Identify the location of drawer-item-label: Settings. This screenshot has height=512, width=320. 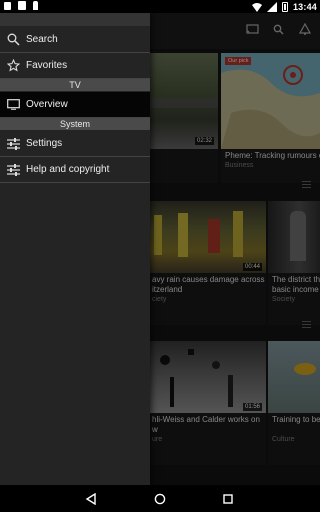
(44, 143).